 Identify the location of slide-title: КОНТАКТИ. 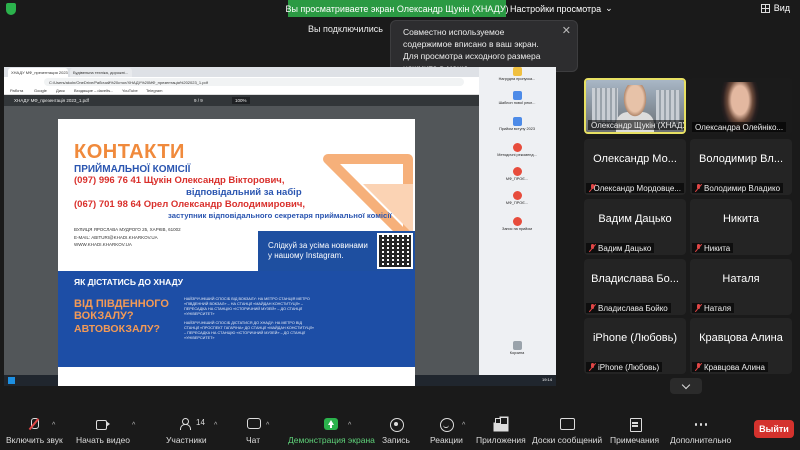
(129, 152).